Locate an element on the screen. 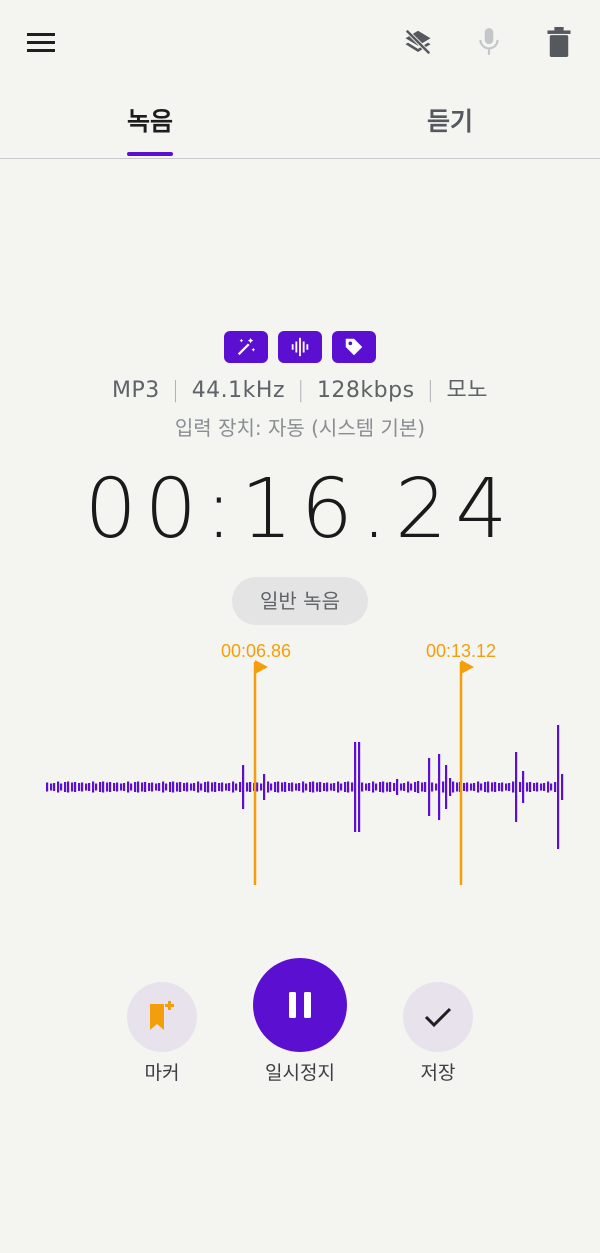  save-button is located at coordinates (438, 1017).